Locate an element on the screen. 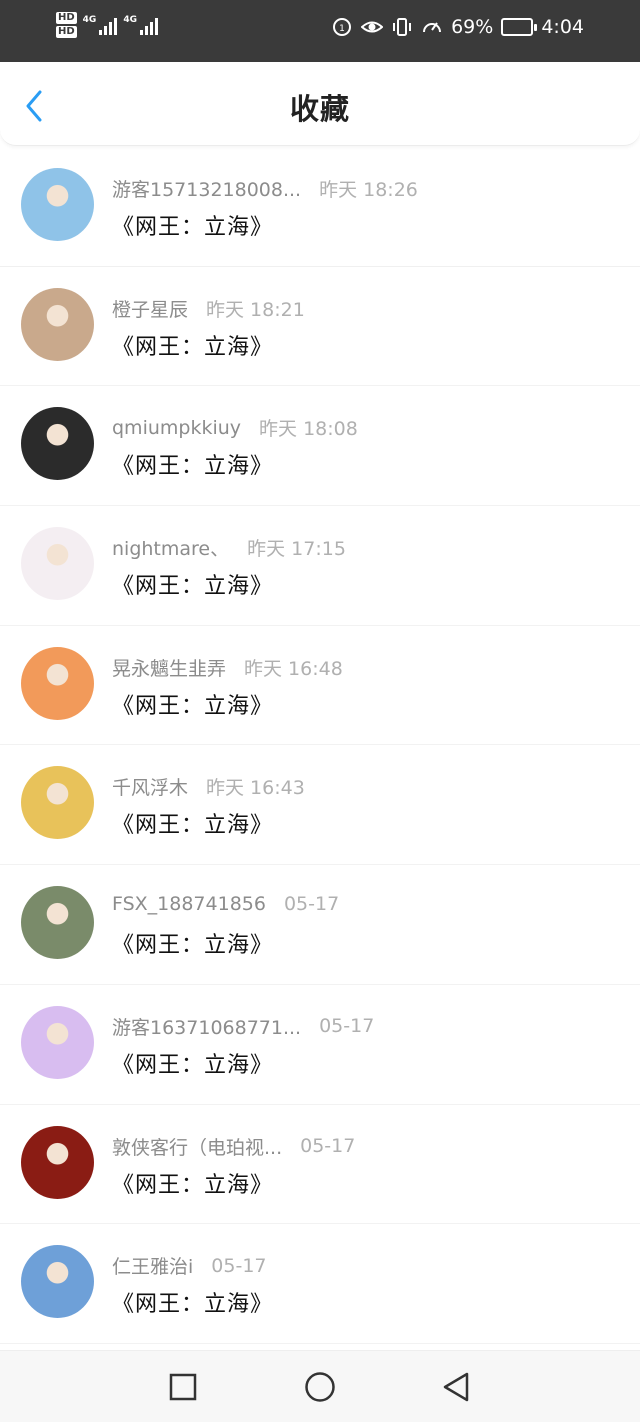  app-header: 收藏 is located at coordinates (320, 104).